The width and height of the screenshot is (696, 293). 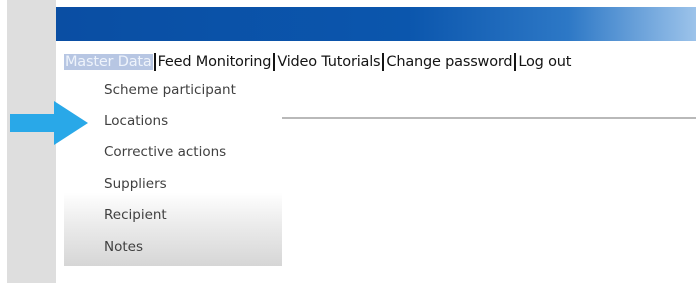 I want to click on menu-item-recipient: Recipient, so click(x=135, y=215).